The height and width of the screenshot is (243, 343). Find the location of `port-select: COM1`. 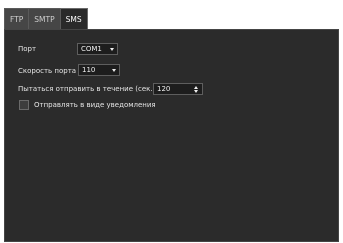

port-select: COM1 is located at coordinates (97, 49).